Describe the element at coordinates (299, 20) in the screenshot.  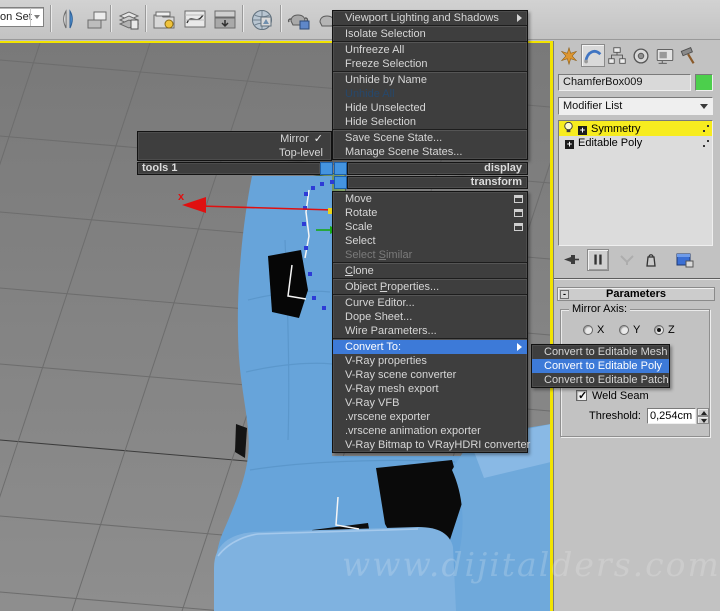
I see `render-setup-icon` at that location.